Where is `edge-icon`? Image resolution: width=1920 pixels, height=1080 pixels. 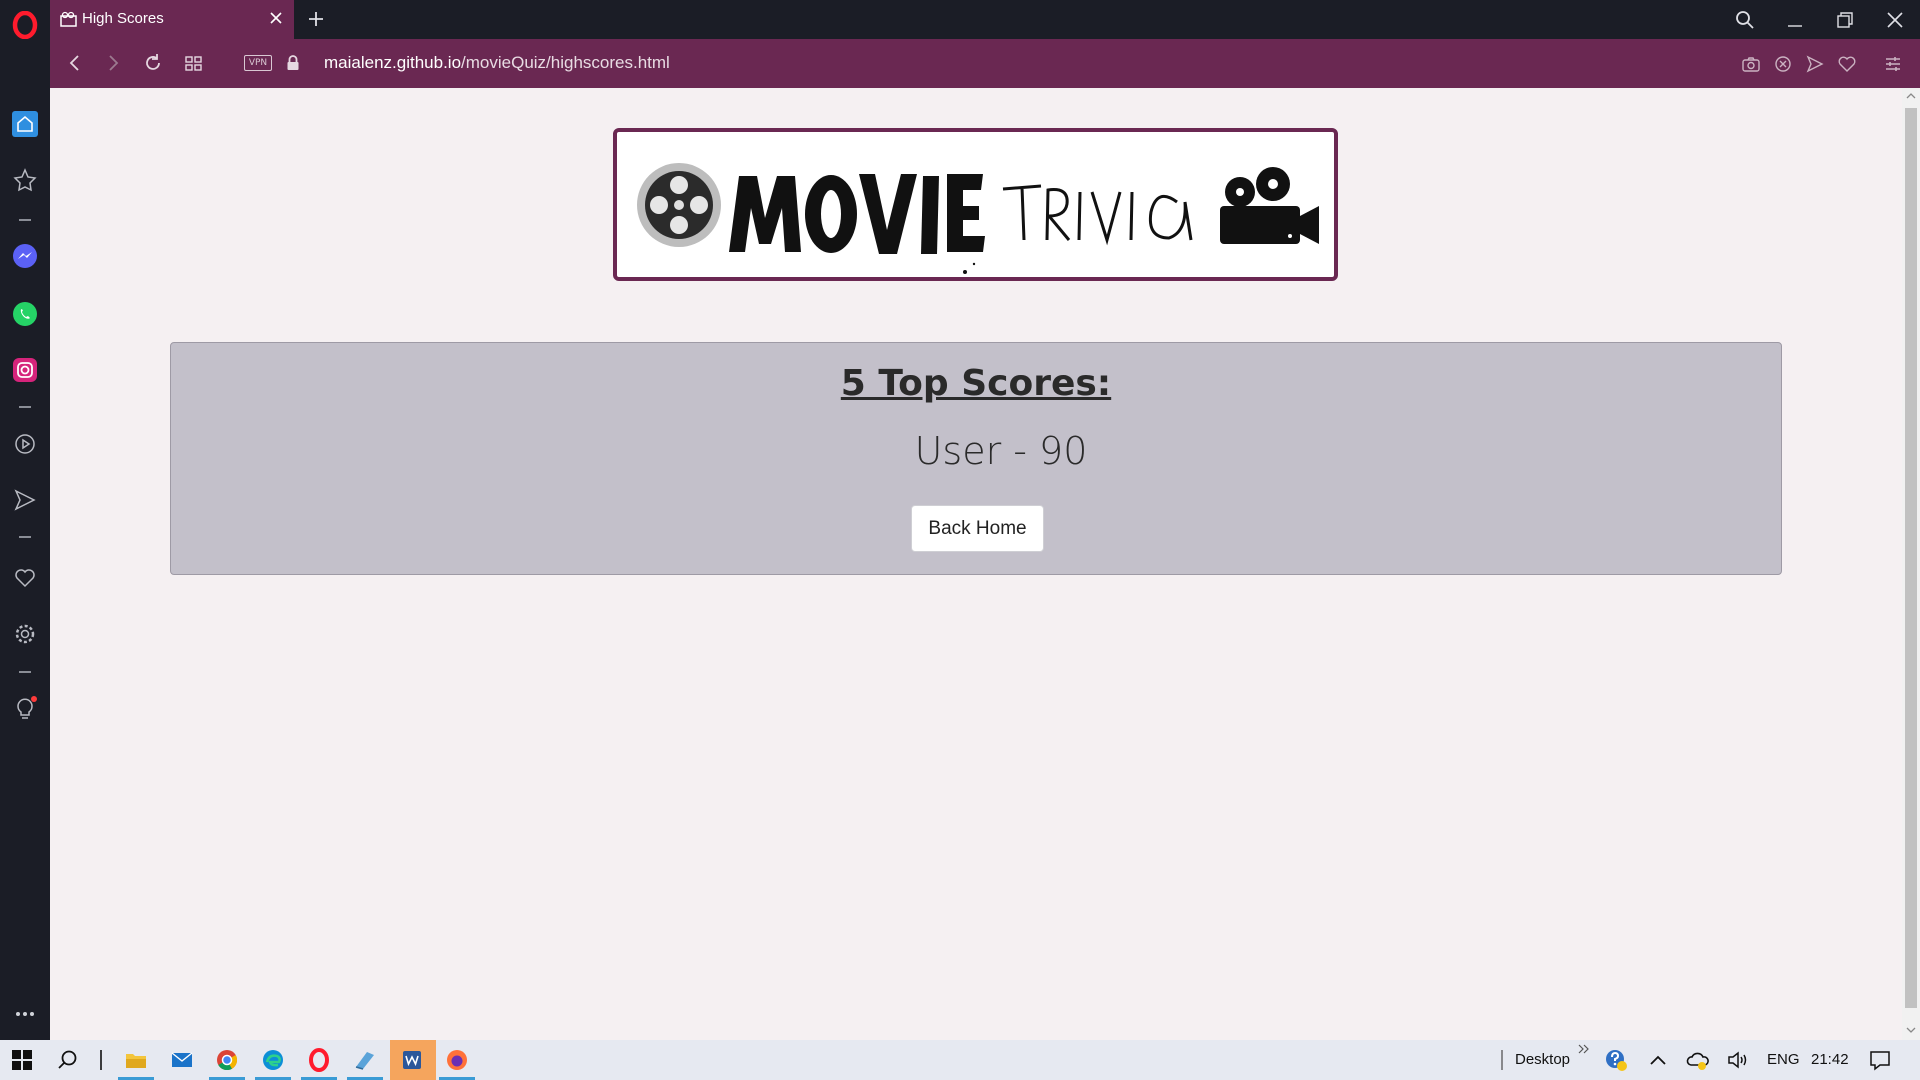
edge-icon is located at coordinates (273, 1060).